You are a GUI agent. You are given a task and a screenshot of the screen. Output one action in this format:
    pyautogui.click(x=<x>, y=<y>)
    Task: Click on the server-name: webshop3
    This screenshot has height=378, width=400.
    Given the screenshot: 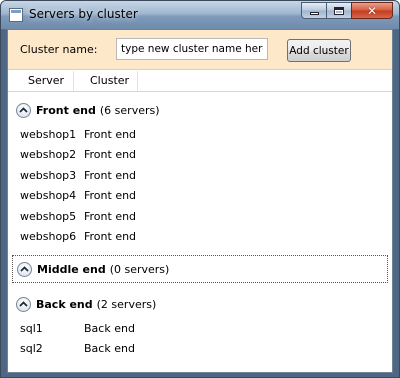 What is the action you would take?
    pyautogui.click(x=48, y=175)
    